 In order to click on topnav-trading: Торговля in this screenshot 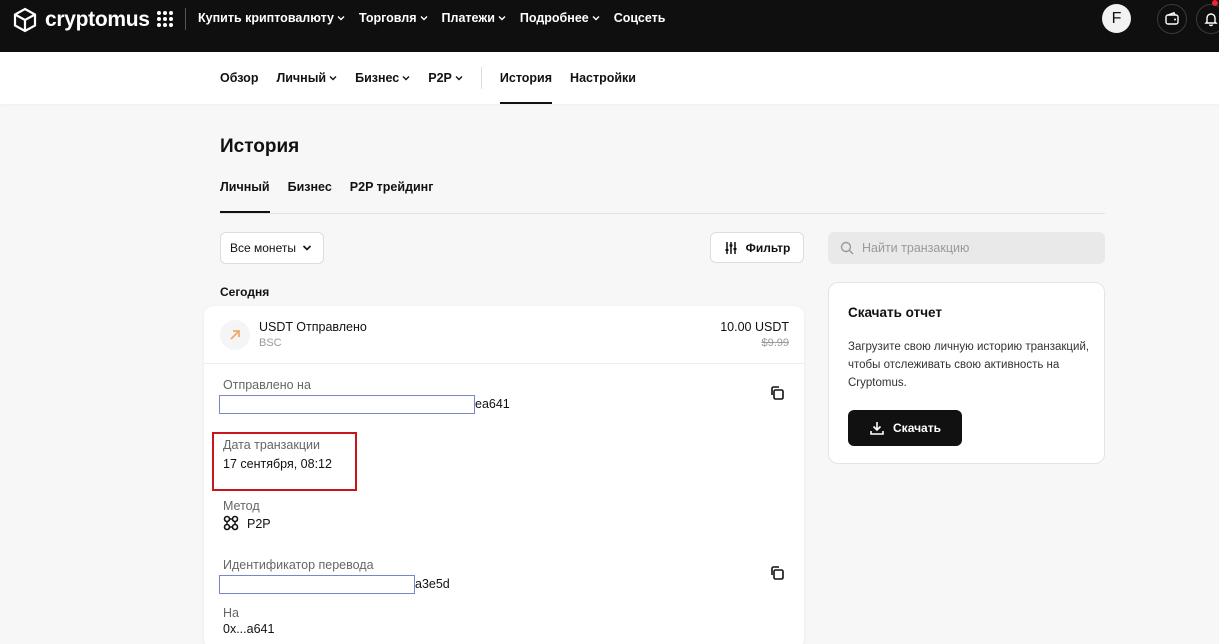, I will do `click(393, 18)`.